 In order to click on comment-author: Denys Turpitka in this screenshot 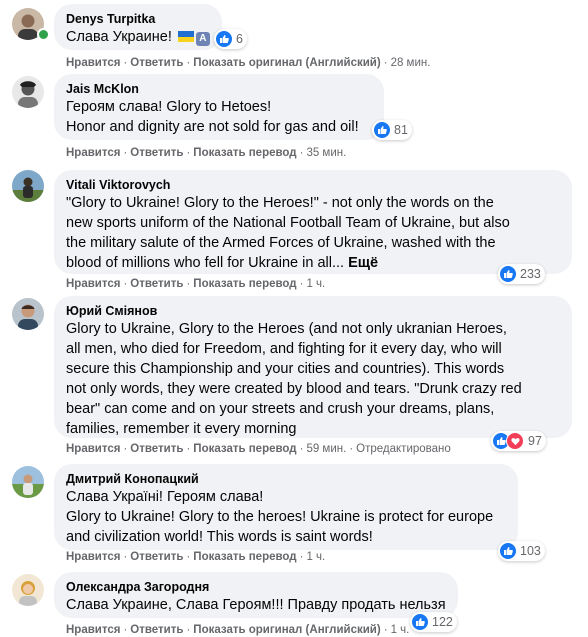, I will do `click(138, 19)`.